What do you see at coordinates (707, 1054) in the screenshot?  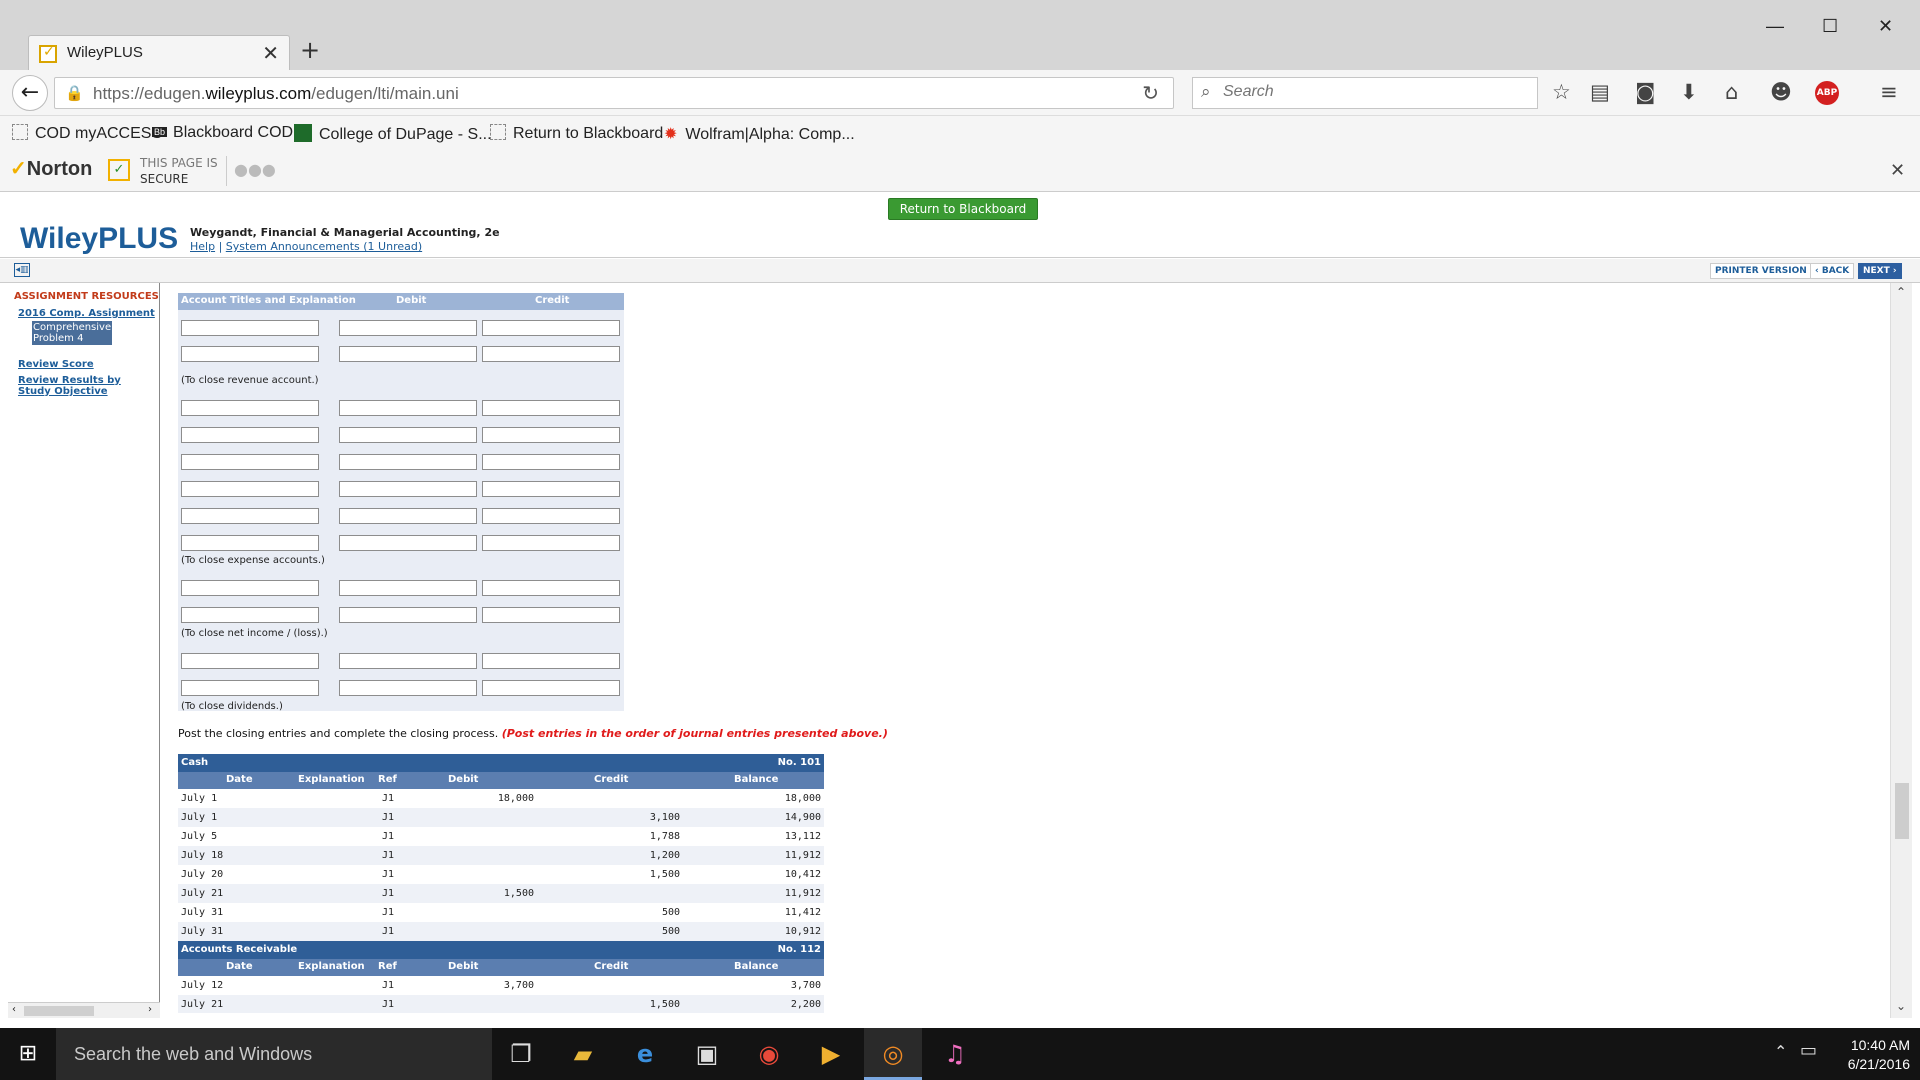 I see `store-icon: ▣` at bounding box center [707, 1054].